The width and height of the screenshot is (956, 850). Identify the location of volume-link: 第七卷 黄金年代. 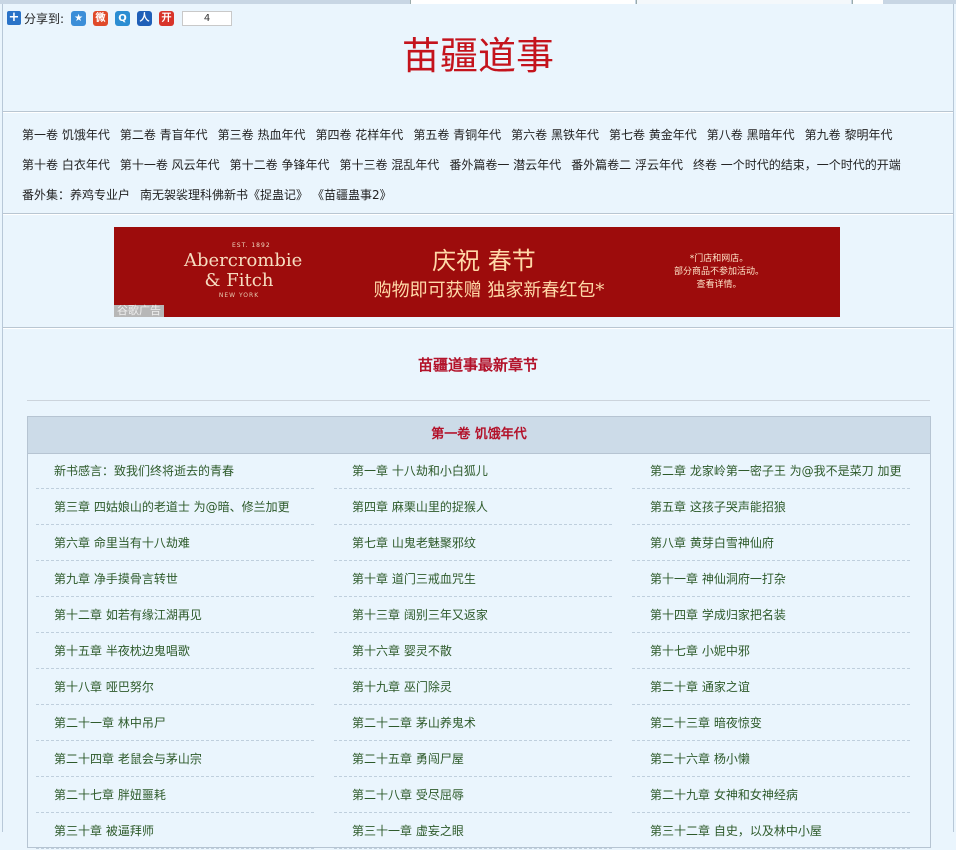
(653, 135).